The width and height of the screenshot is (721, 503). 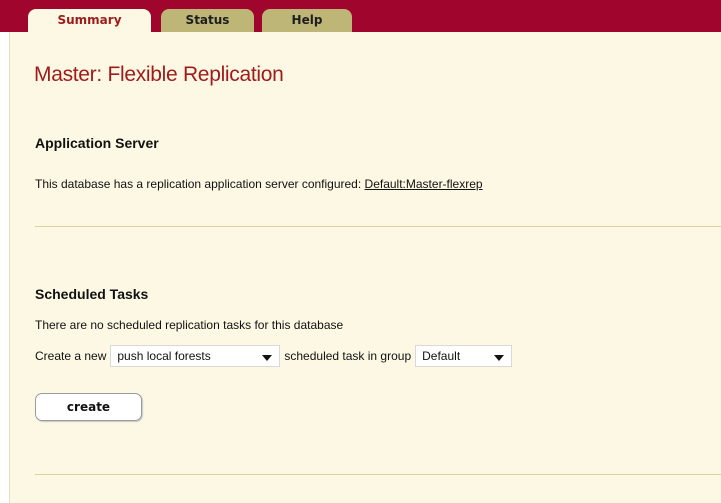 I want to click on page-title: Master: Flexible Replication, so click(x=159, y=74).